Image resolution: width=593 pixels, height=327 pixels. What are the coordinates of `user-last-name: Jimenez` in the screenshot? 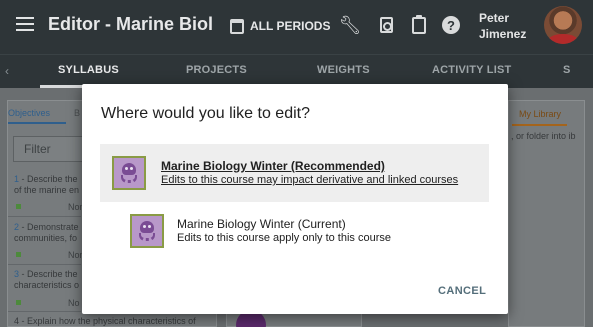 It's located at (503, 34).